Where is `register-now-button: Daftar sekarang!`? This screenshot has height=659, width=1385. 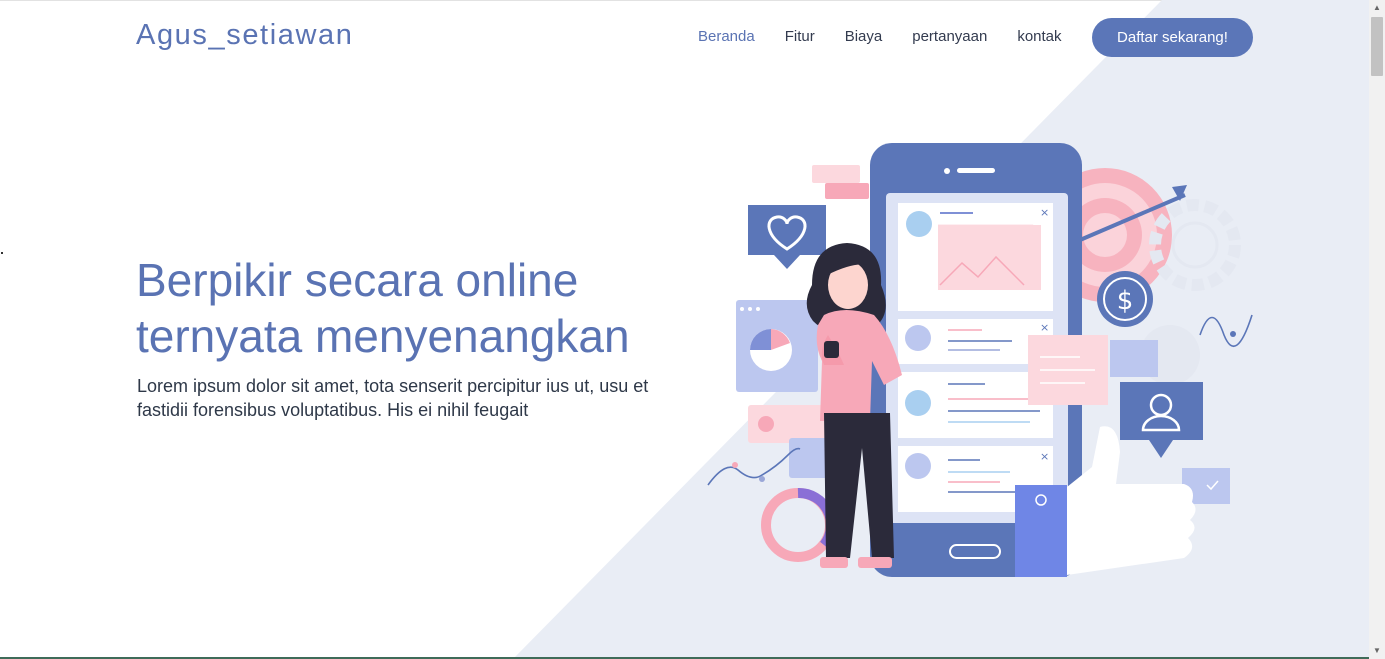
register-now-button: Daftar sekarang! is located at coordinates (1172, 37).